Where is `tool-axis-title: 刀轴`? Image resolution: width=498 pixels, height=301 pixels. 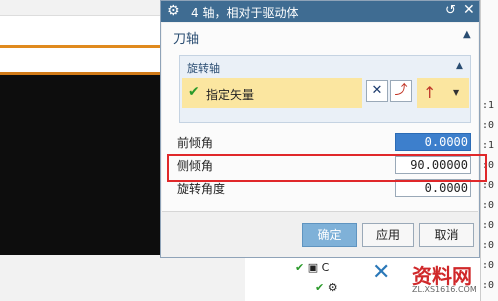 tool-axis-title: 刀轴 is located at coordinates (186, 39).